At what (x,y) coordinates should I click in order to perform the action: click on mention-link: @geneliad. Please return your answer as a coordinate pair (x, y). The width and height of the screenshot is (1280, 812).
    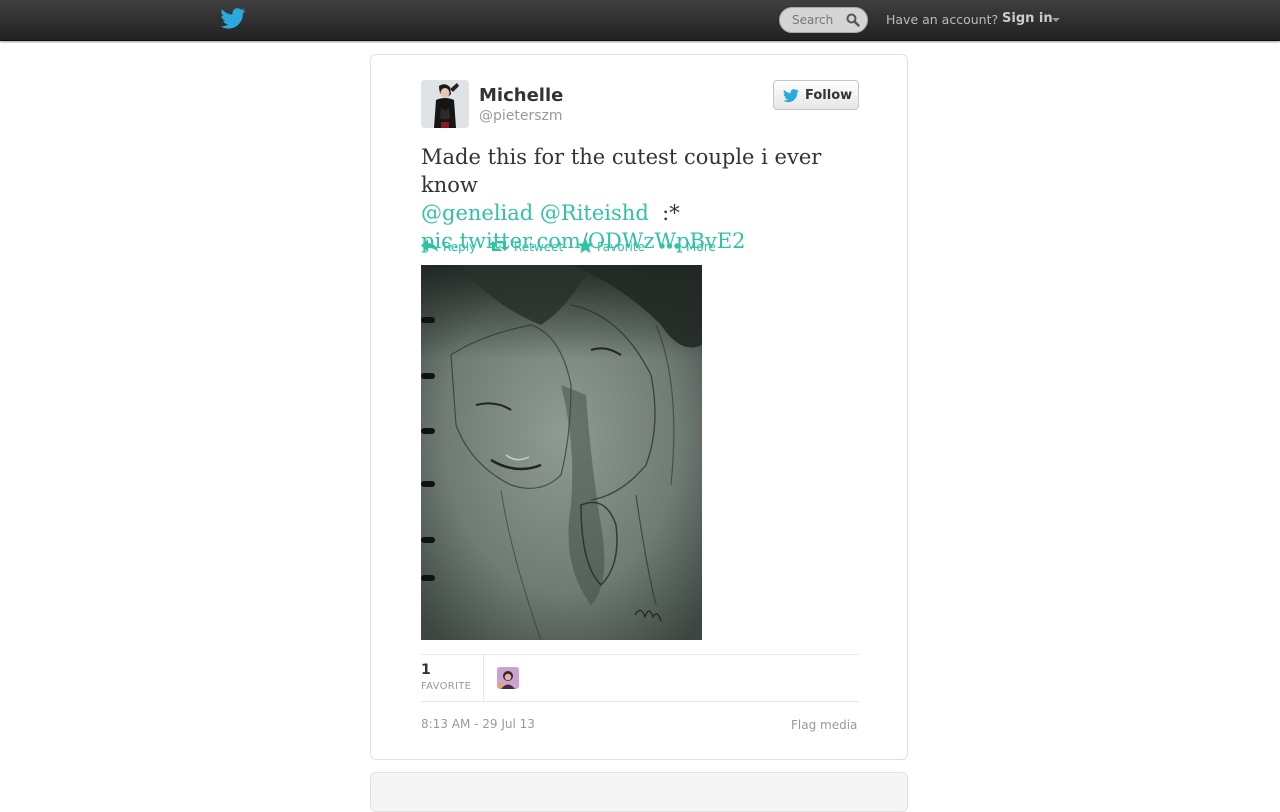
    Looking at the image, I should click on (477, 213).